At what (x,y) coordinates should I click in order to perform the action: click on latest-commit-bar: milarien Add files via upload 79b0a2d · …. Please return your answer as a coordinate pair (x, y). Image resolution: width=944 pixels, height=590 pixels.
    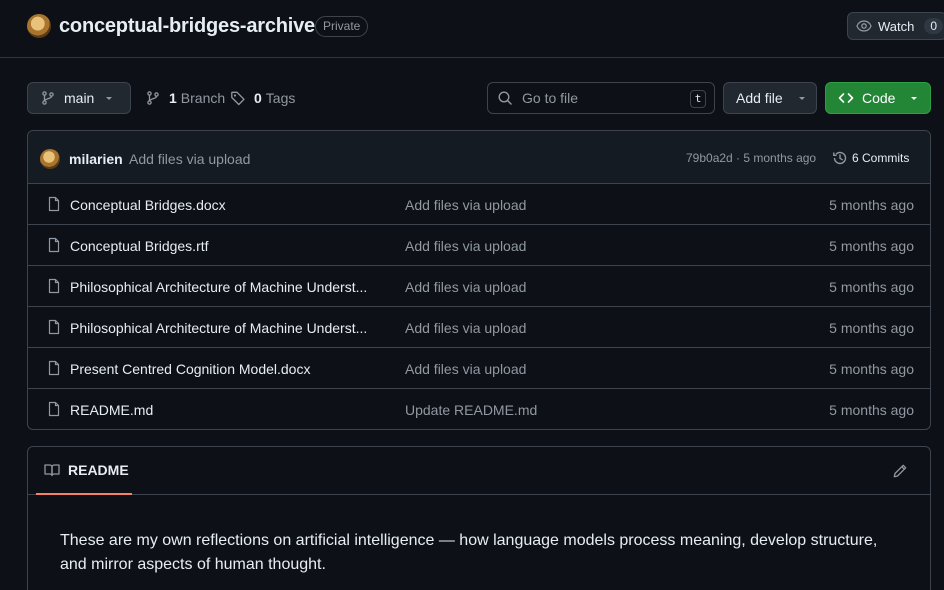
    Looking at the image, I should click on (479, 157).